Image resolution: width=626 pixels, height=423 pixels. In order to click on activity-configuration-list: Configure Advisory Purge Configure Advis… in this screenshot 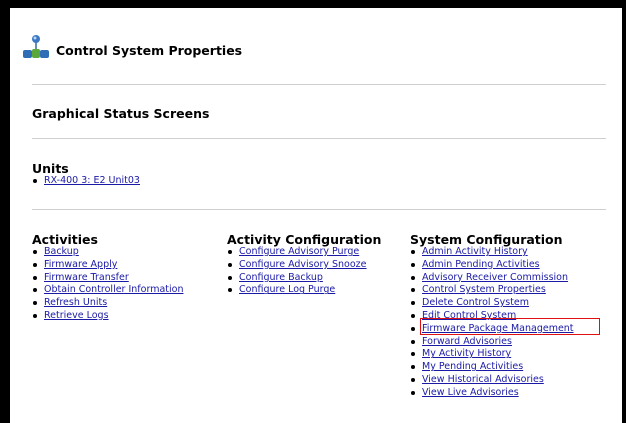, I will do `click(304, 271)`.